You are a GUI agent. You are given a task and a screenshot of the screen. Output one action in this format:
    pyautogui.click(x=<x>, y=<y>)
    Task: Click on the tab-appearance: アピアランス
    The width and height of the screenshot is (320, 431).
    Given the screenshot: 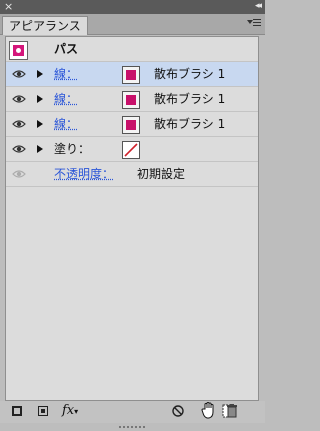 What is the action you would take?
    pyautogui.click(x=45, y=25)
    